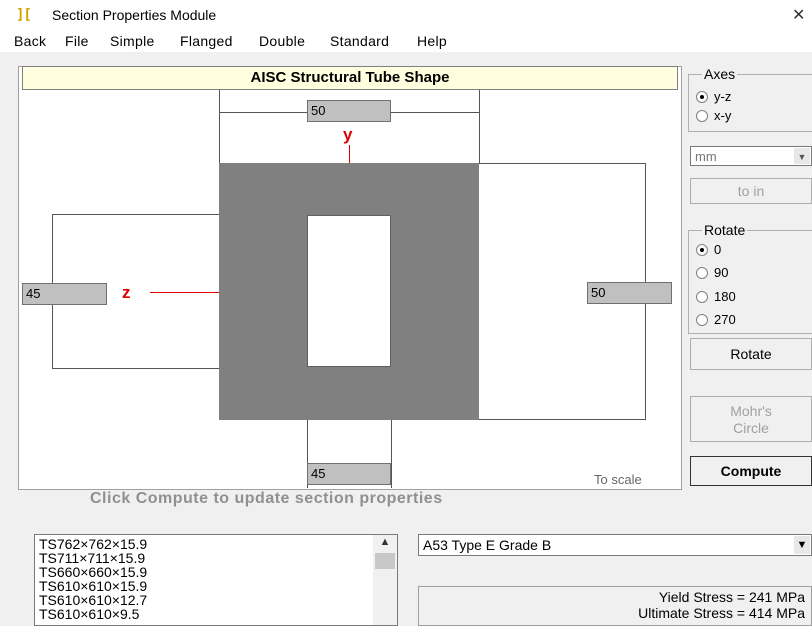 The image size is (812, 626). Describe the element at coordinates (93, 572) in the screenshot. I see `list-item: TS660×660×15.9` at that location.